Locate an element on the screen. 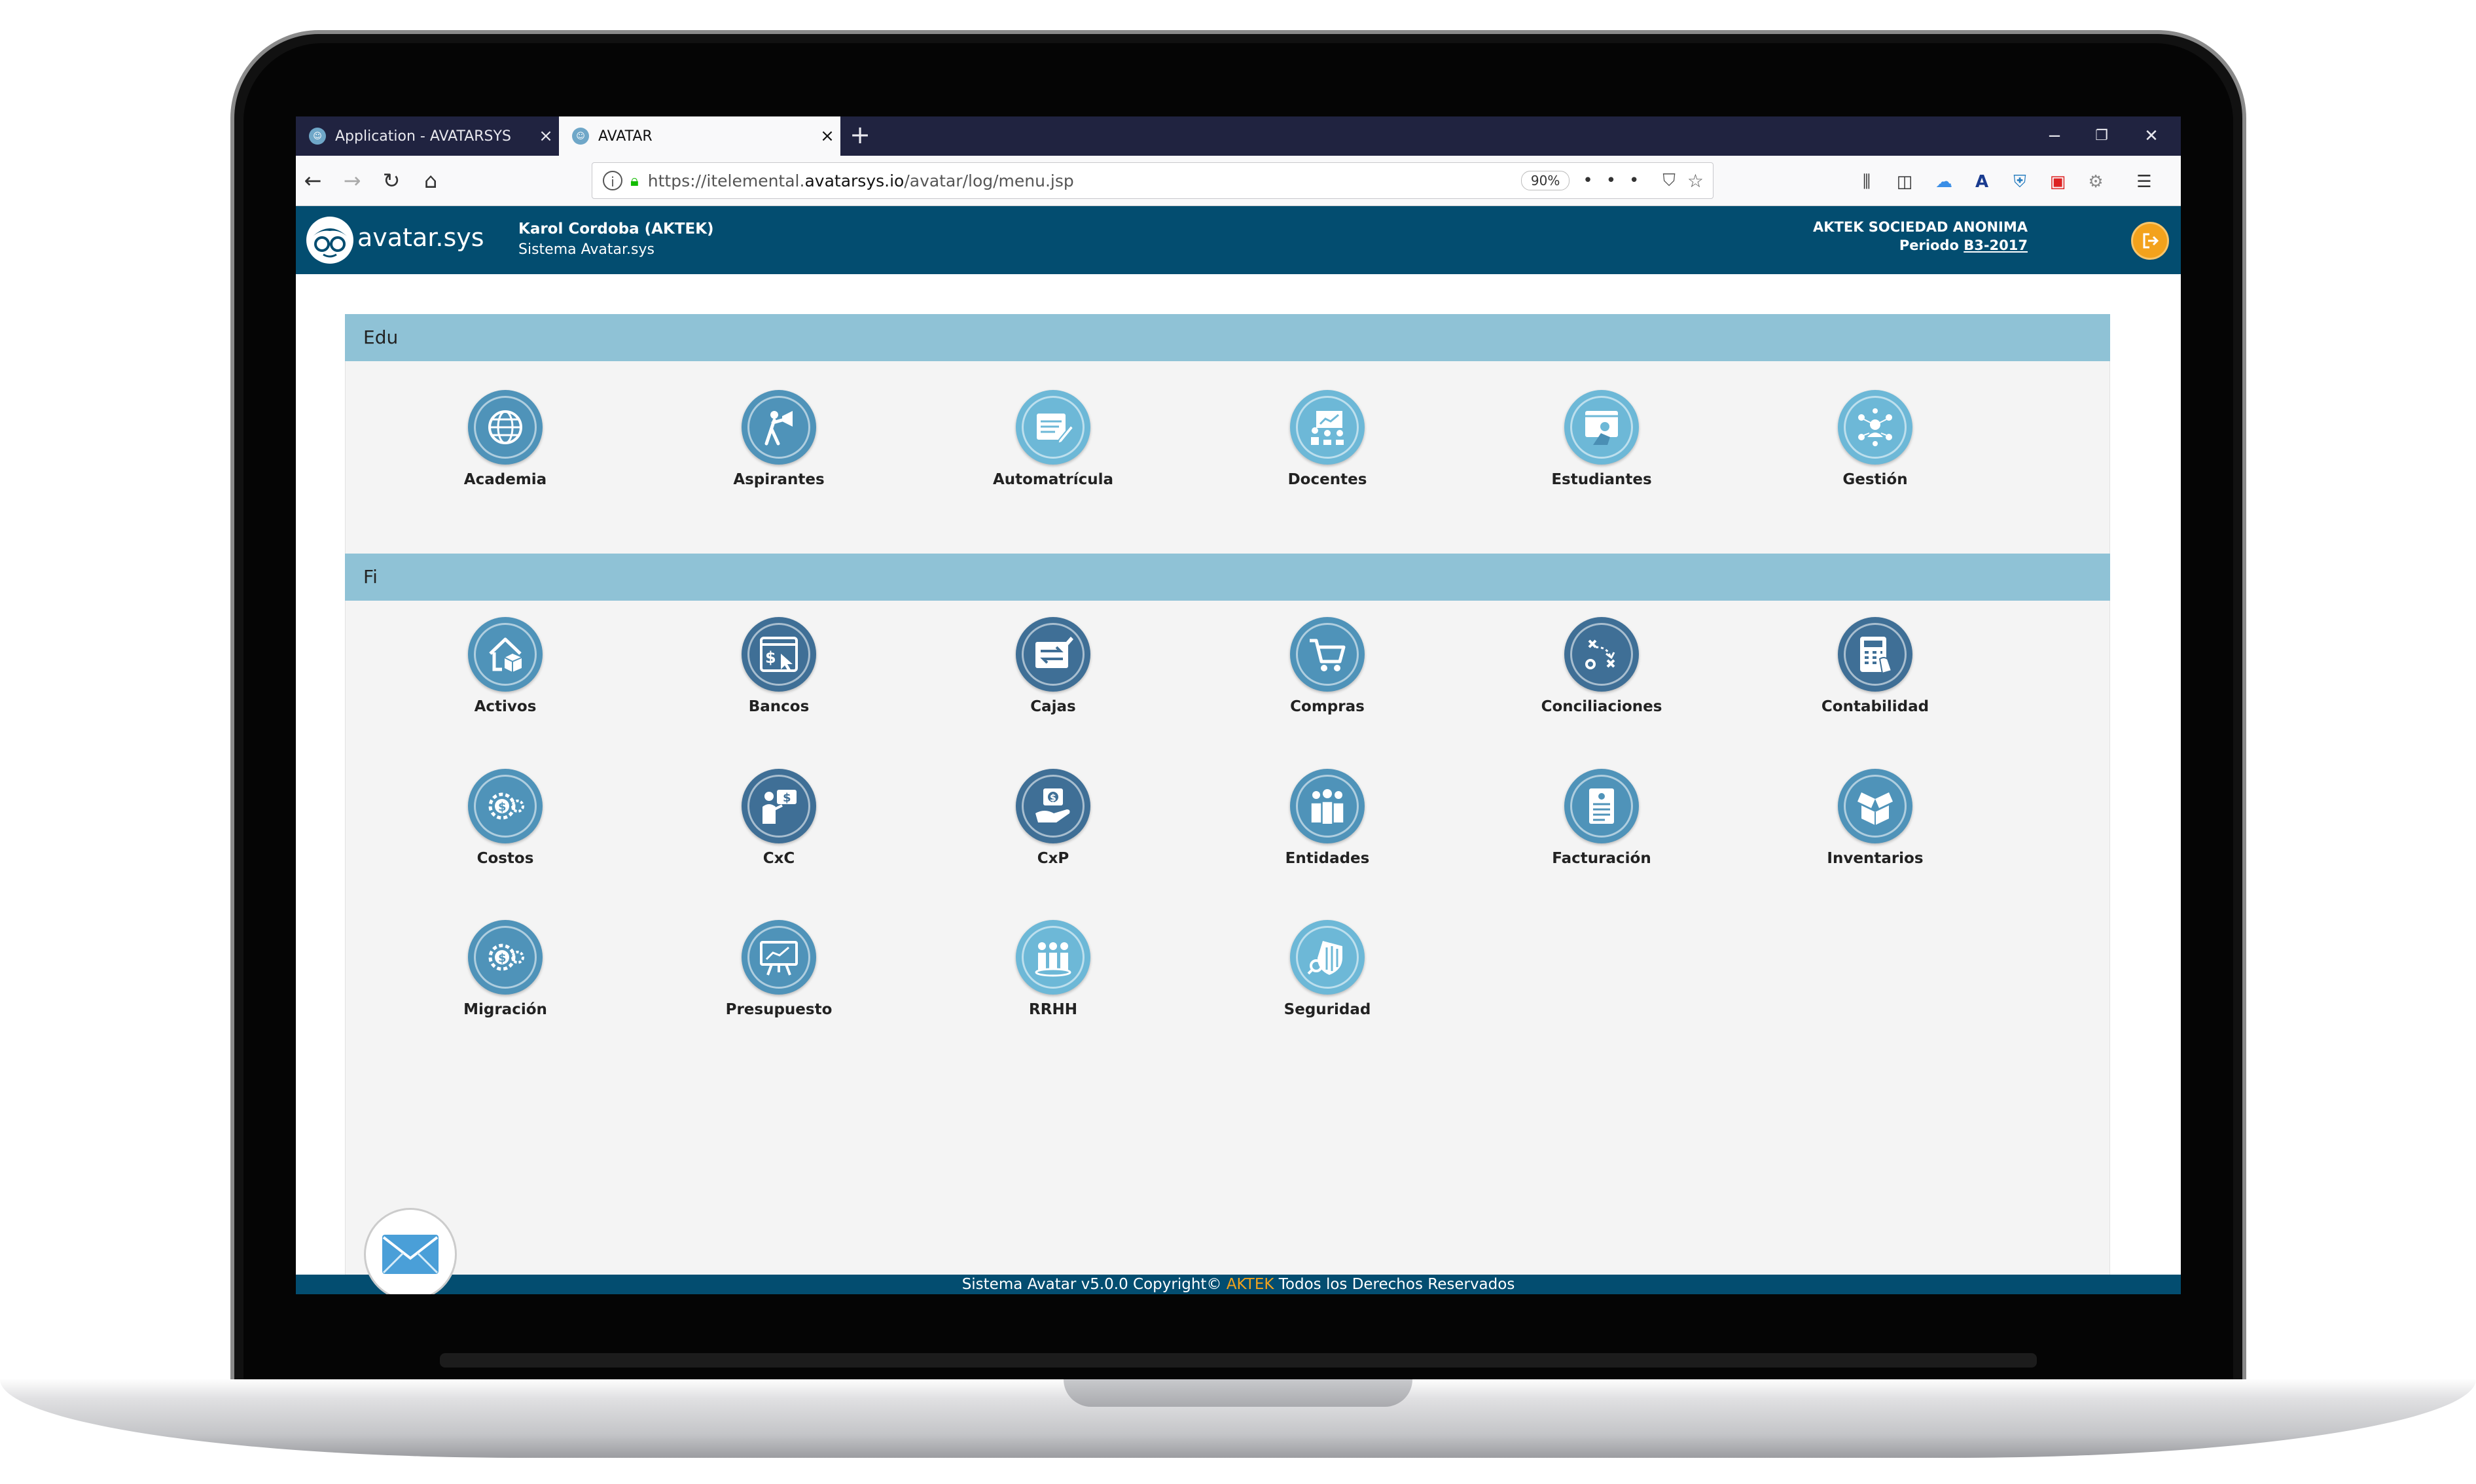 Image resolution: width=2476 pixels, height=1484 pixels. module-facturacion: Facturación is located at coordinates (1601, 825).